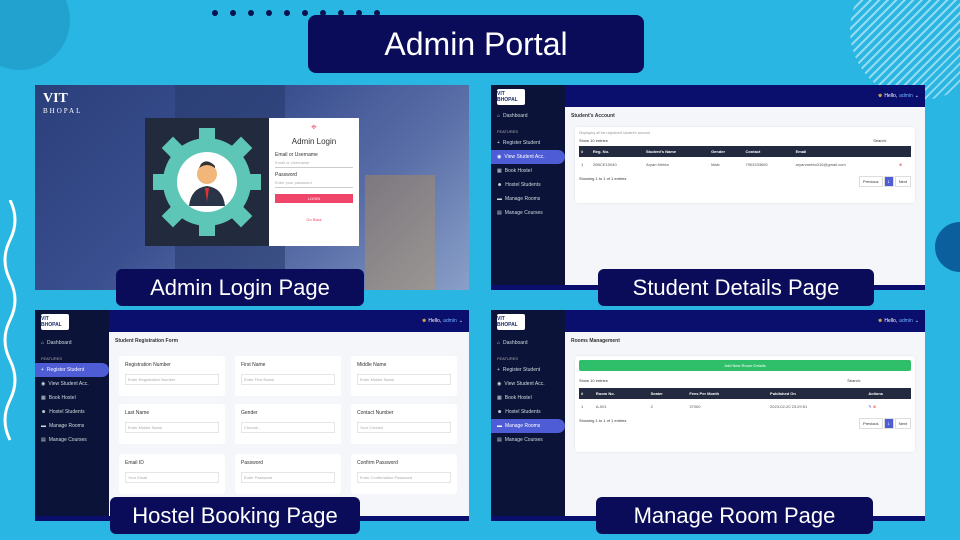 The height and width of the screenshot is (540, 960). Describe the element at coordinates (289, 321) in the screenshot. I see `top-navbar: ♚ Hello, admin ⌄` at that location.